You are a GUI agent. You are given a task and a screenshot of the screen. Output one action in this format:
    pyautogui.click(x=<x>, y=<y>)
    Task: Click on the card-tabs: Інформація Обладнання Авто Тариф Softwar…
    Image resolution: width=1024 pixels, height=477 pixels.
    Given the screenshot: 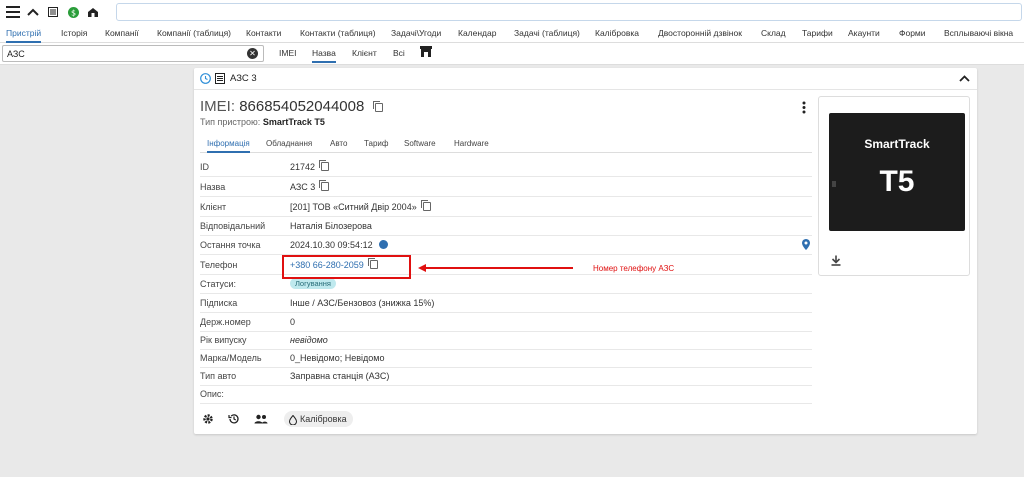 What is the action you would take?
    pyautogui.click(x=506, y=143)
    